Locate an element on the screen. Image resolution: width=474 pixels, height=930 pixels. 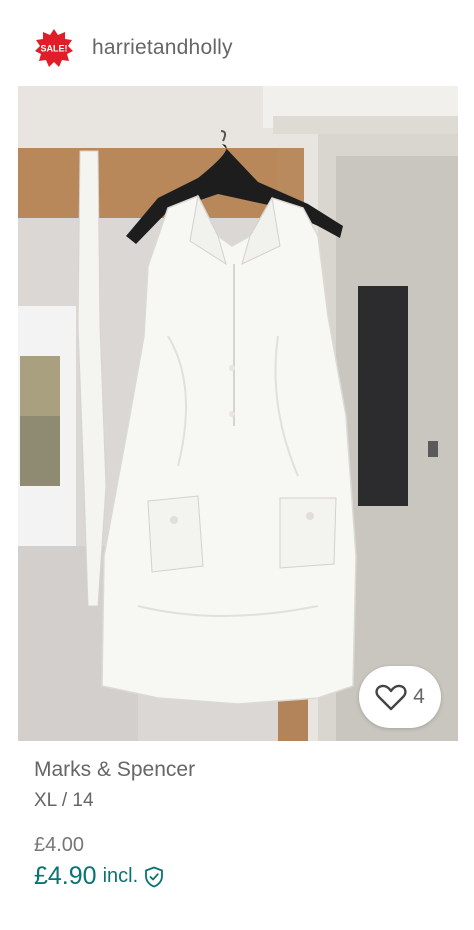
like-count: 4 is located at coordinates (419, 696).